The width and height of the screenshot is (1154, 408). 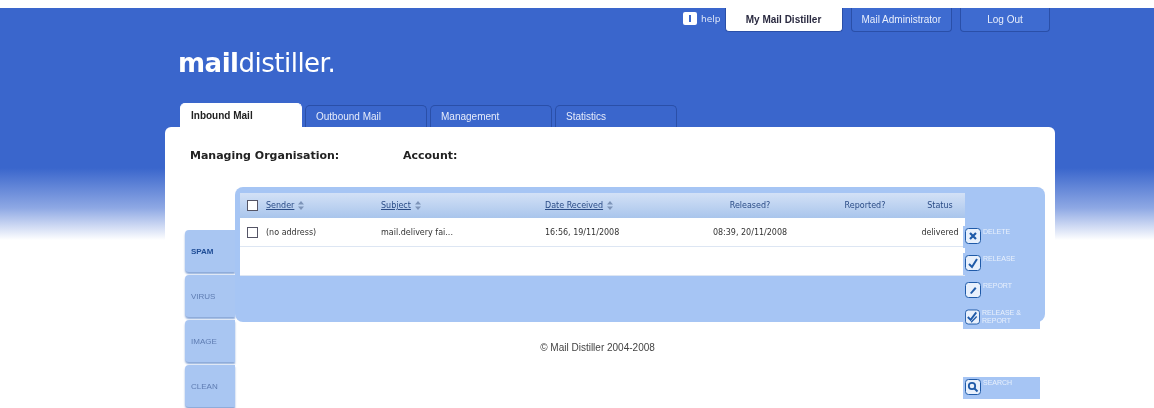 What do you see at coordinates (783, 20) in the screenshot?
I see `nav-button: My Mail Distiller` at bounding box center [783, 20].